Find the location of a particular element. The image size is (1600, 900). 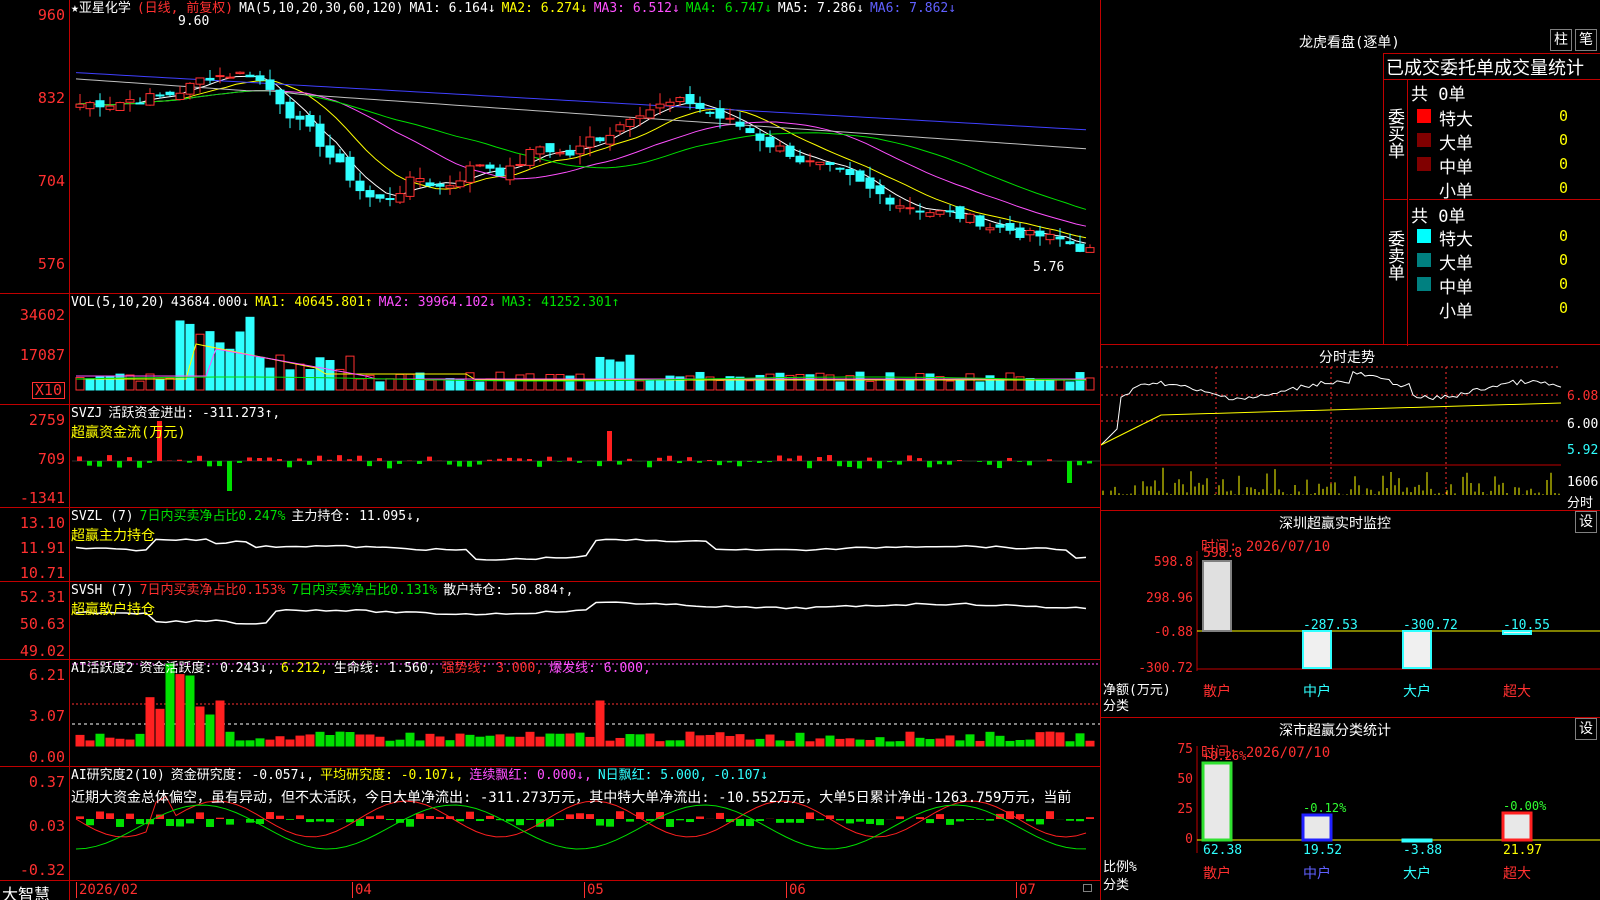

intraday-chart is located at coordinates (1350, 428).